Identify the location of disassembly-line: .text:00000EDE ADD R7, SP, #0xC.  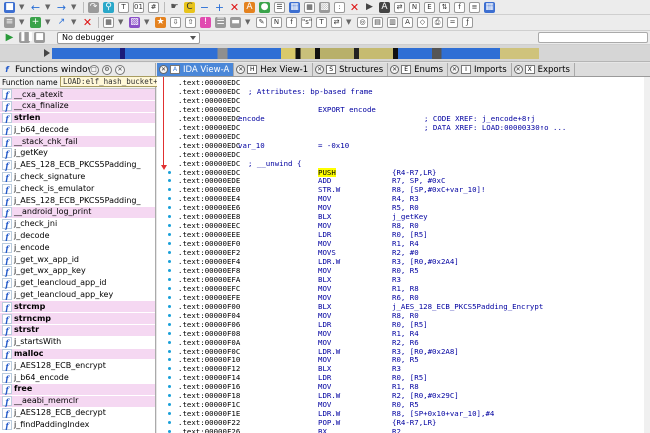
(413, 180).